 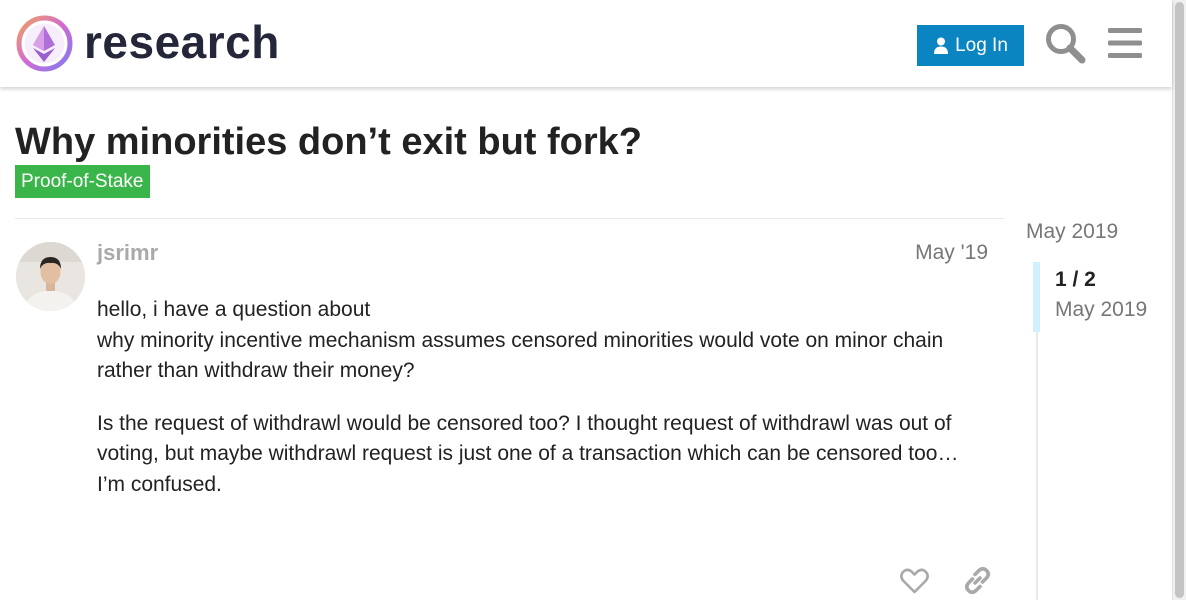 What do you see at coordinates (941, 45) in the screenshot?
I see `user-icon` at bounding box center [941, 45].